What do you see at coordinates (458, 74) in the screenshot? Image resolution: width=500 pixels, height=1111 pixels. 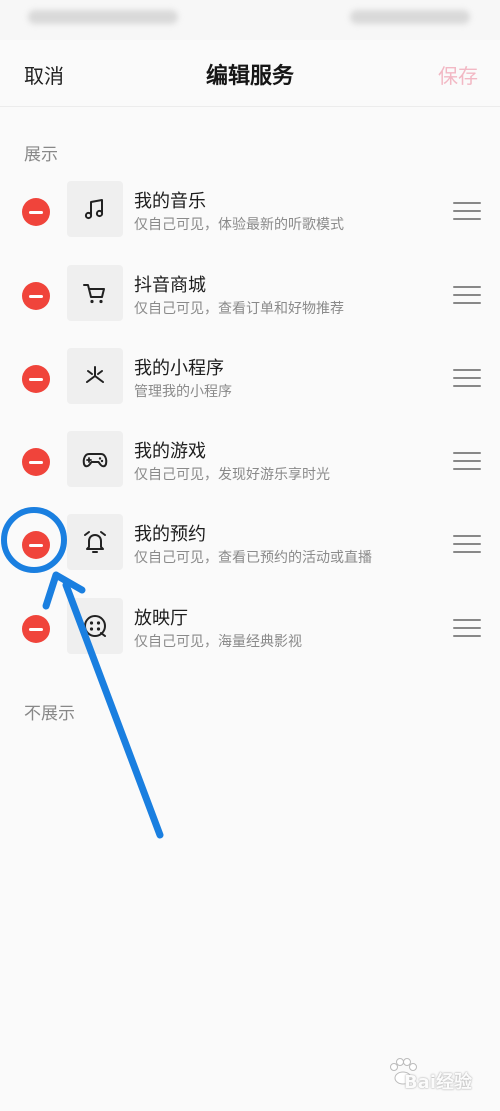 I see `save-button: 保存` at bounding box center [458, 74].